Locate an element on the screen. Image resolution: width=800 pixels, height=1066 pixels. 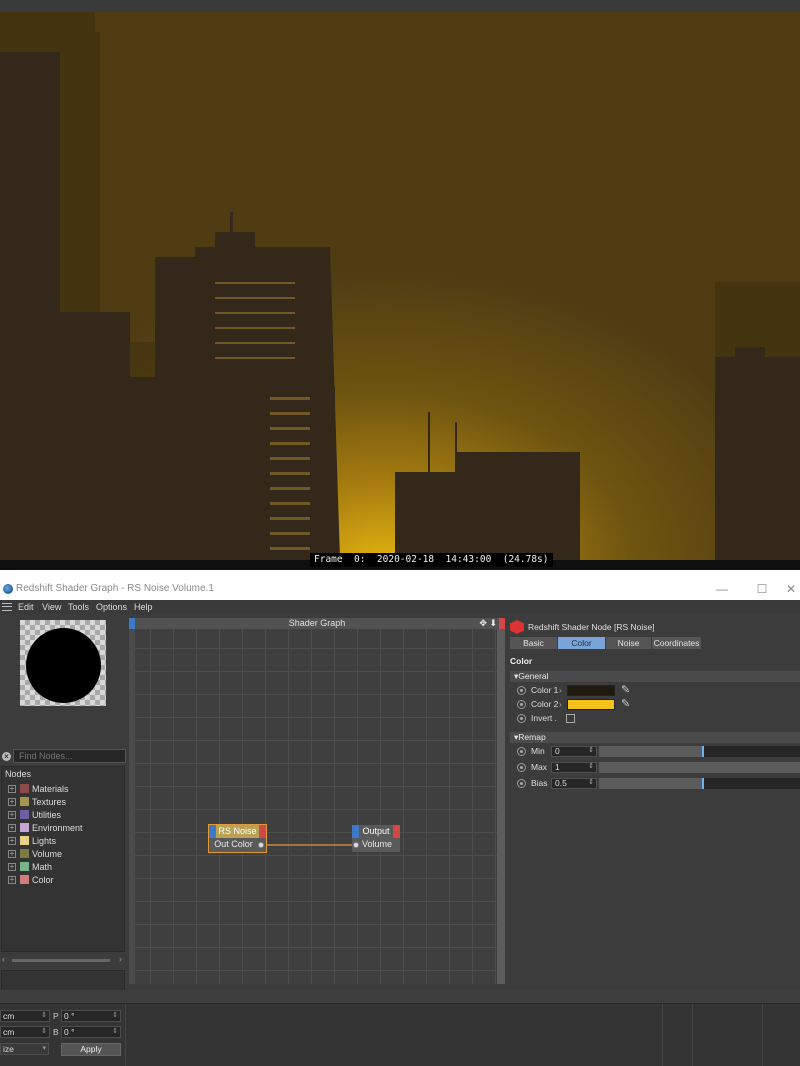
bias-slider is located at coordinates (699, 783).